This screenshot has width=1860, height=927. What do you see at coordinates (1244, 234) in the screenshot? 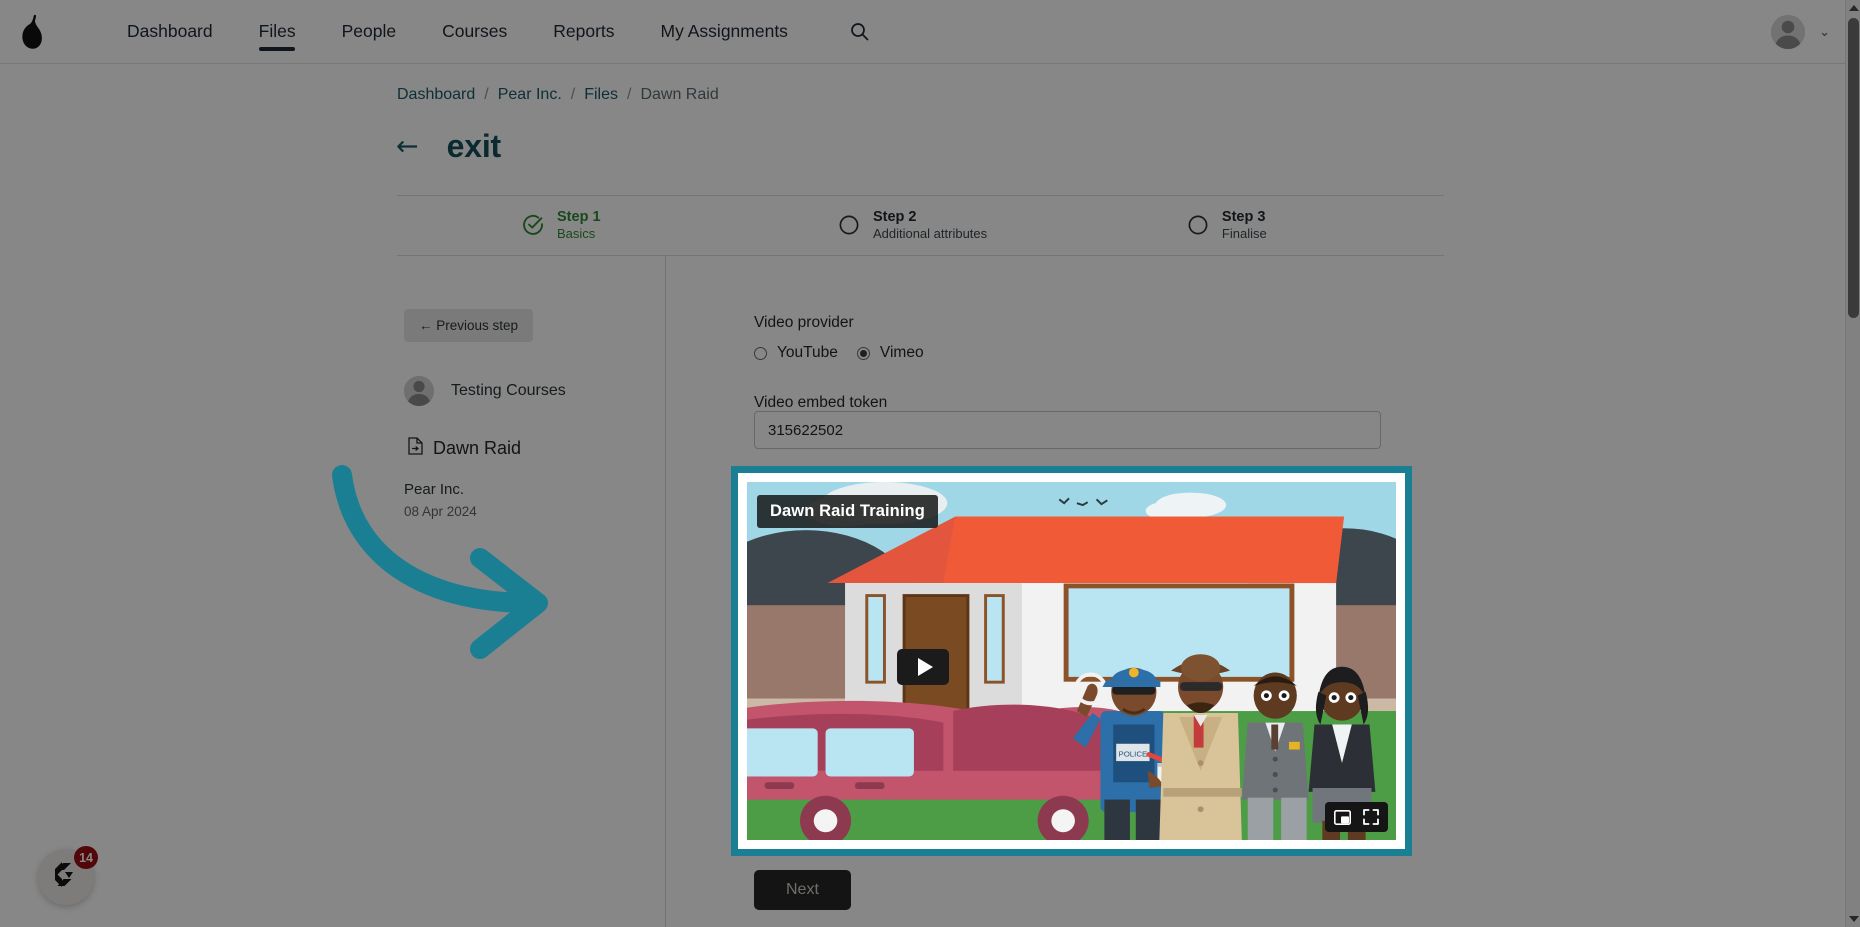
I see `stepper-step-3-subtitle: Finalise` at bounding box center [1244, 234].